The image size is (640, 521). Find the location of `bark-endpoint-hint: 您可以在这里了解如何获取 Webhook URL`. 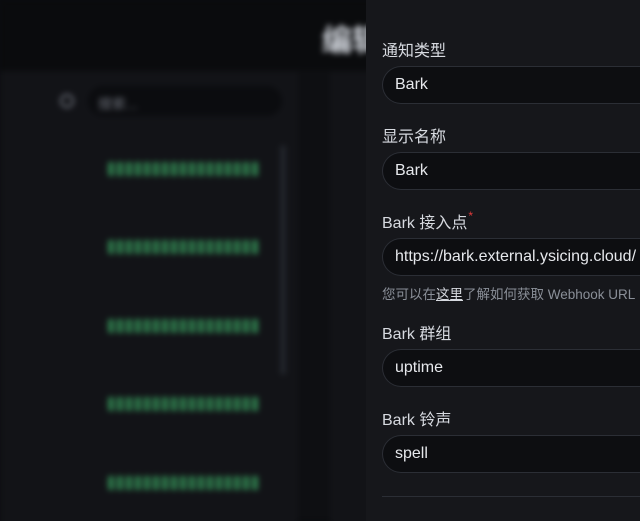

bark-endpoint-hint: 您可以在这里了解如何获取 Webhook URL is located at coordinates (508, 293).